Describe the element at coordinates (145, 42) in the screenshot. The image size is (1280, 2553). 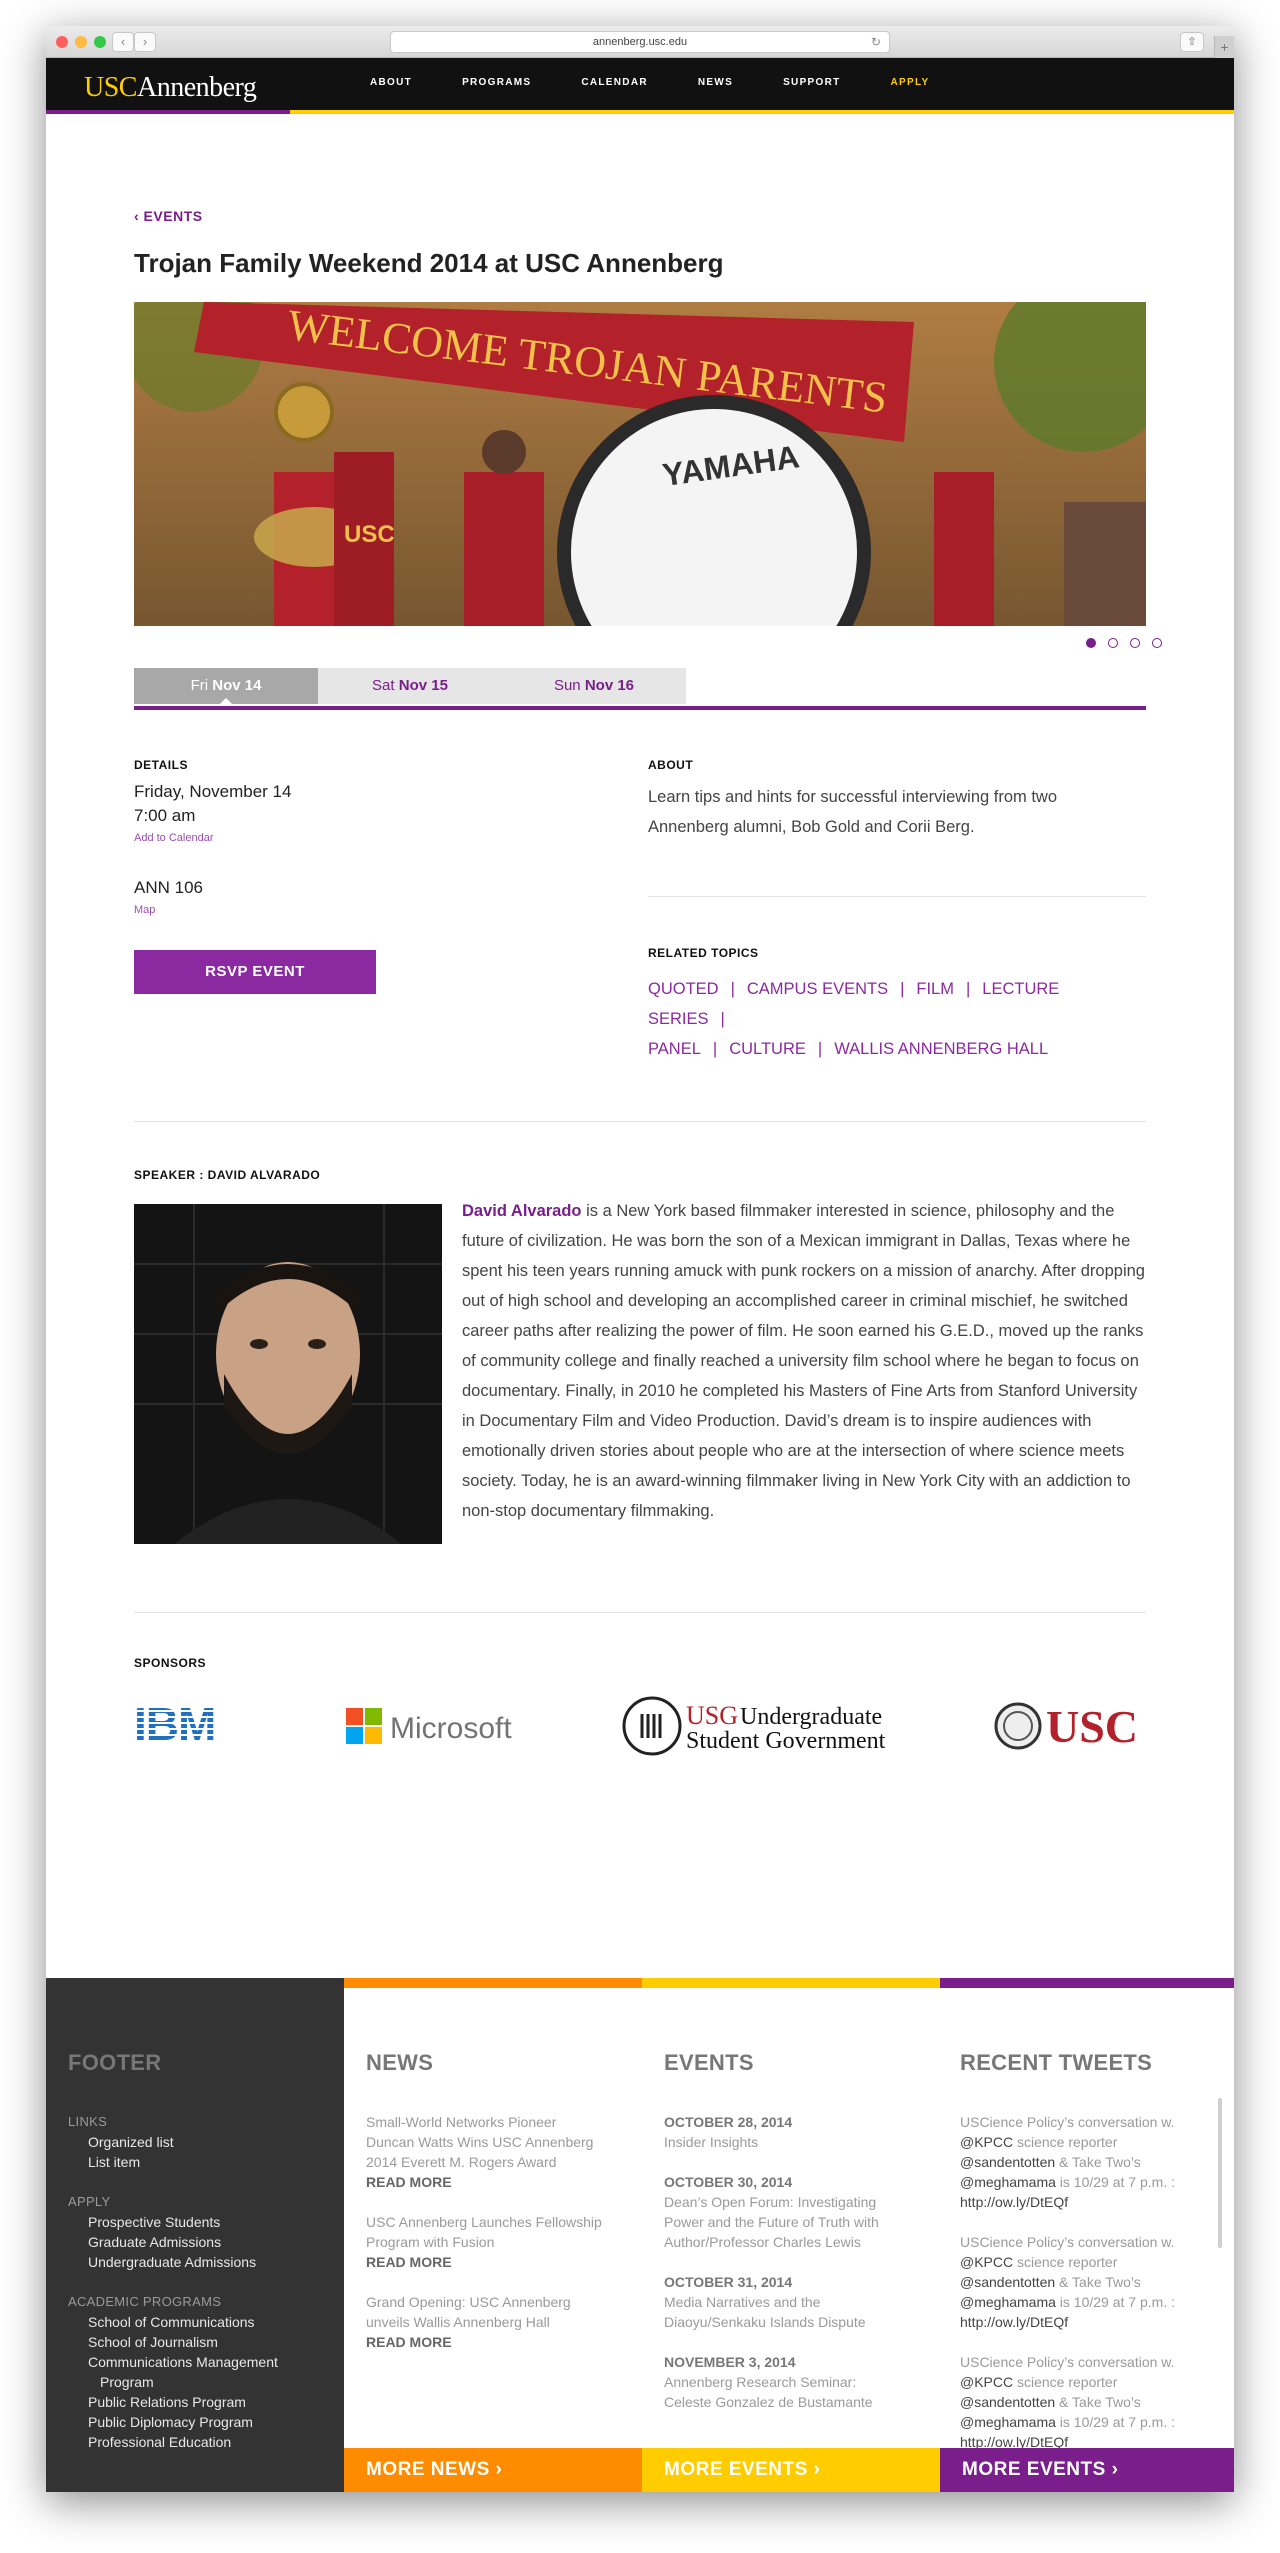
I see `forward-arrow-icon: ›` at that location.